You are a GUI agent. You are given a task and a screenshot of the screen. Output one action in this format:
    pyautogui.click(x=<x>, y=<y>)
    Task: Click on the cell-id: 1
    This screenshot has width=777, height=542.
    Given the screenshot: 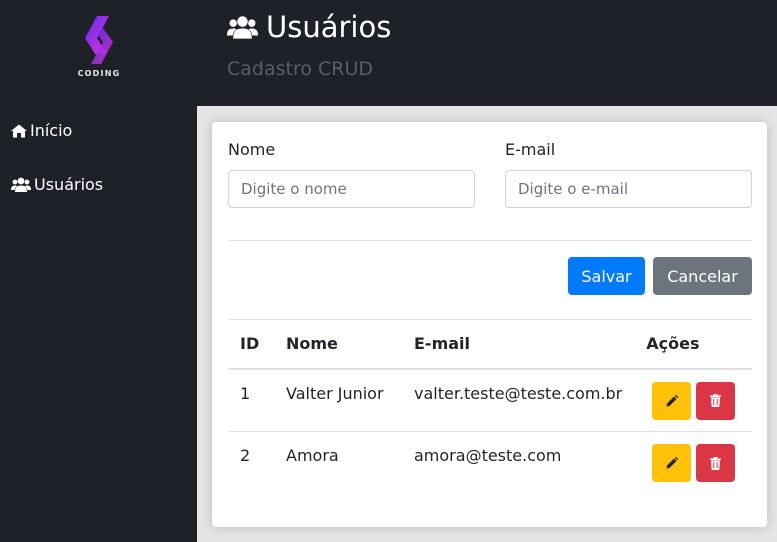 What is the action you would take?
    pyautogui.click(x=245, y=393)
    